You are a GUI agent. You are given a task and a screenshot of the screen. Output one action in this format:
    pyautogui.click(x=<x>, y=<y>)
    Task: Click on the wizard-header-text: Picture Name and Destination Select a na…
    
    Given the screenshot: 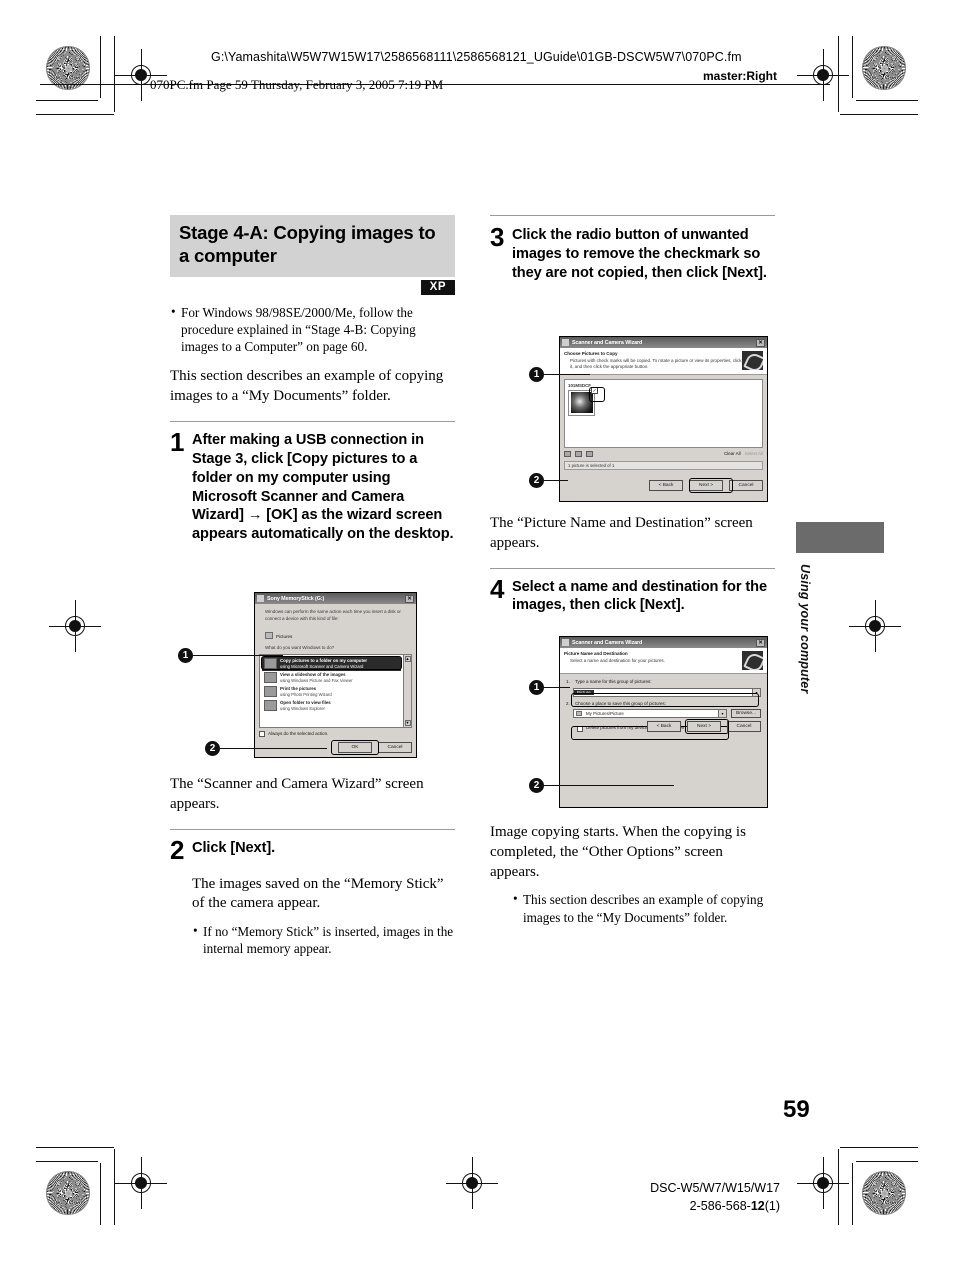 What is the action you would take?
    pyautogui.click(x=653, y=657)
    